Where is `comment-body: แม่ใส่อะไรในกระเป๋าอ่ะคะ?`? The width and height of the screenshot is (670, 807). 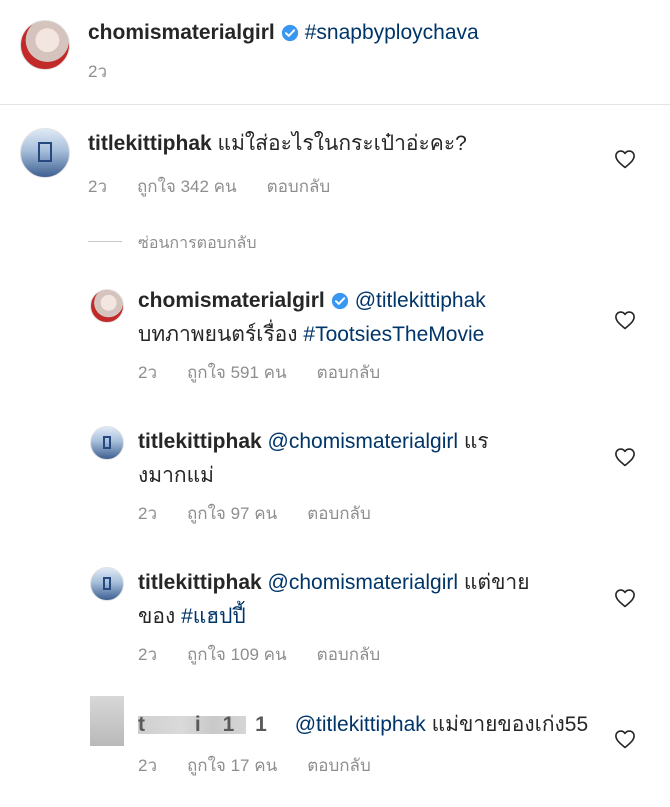
comment-body: แม่ใส่อะไรในกระเป๋าอ่ะคะ? is located at coordinates (342, 143).